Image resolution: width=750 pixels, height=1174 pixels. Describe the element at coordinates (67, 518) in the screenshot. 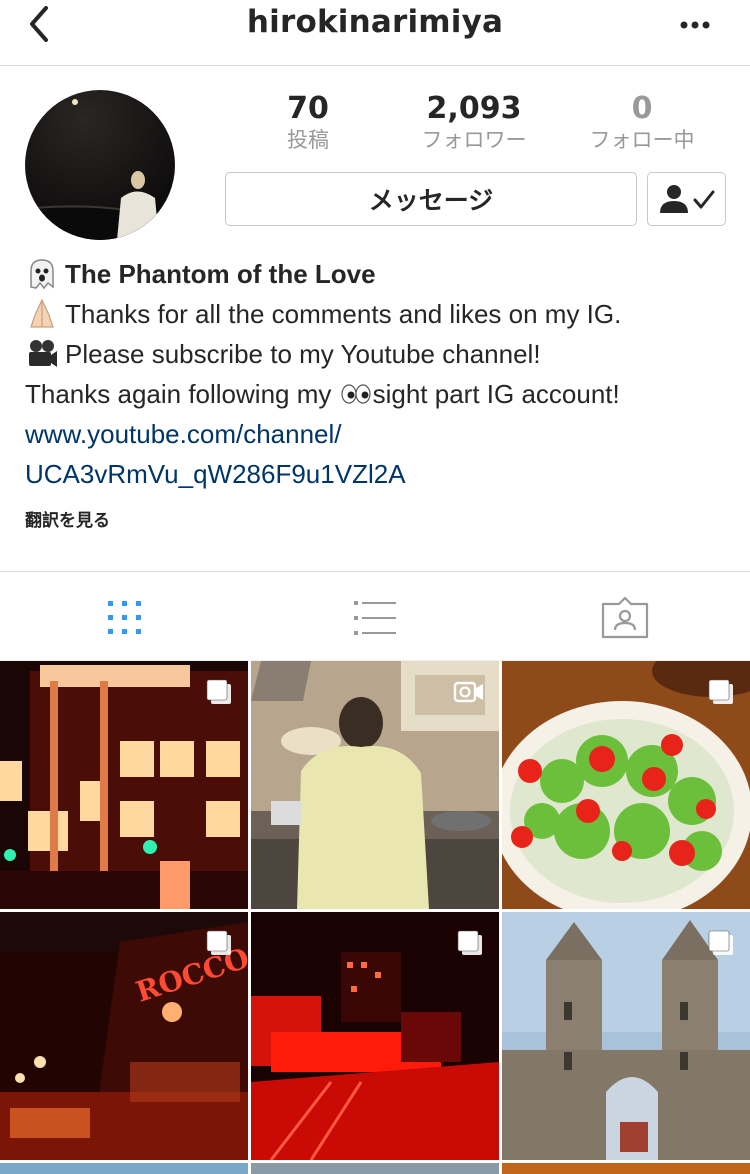

I see `translate-link: 翻訳を見る` at that location.